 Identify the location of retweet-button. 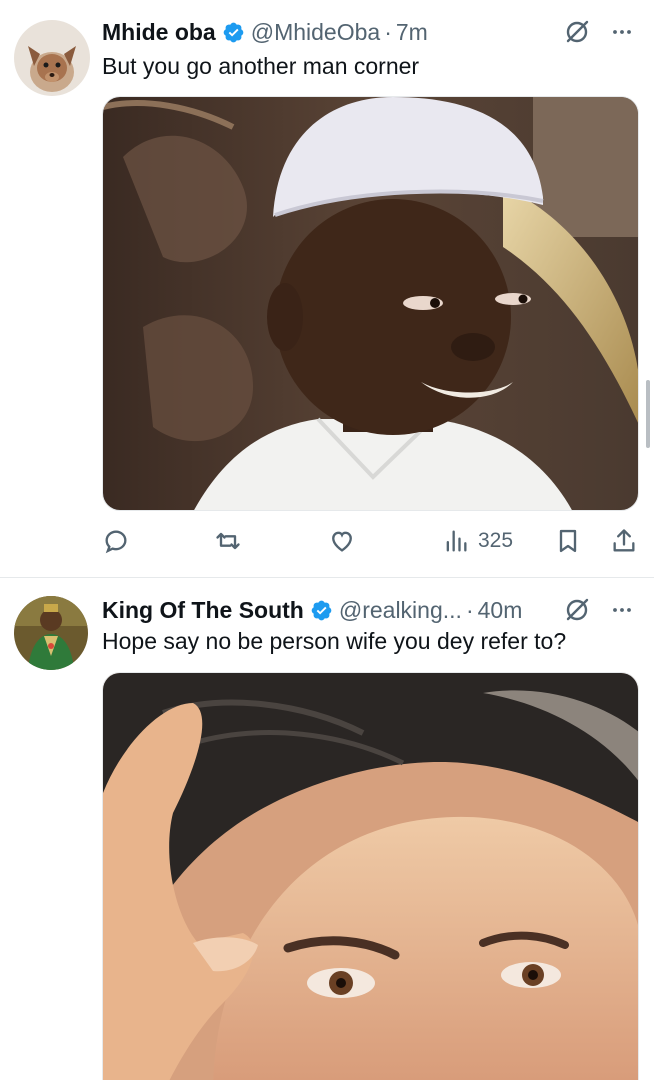
(228, 541).